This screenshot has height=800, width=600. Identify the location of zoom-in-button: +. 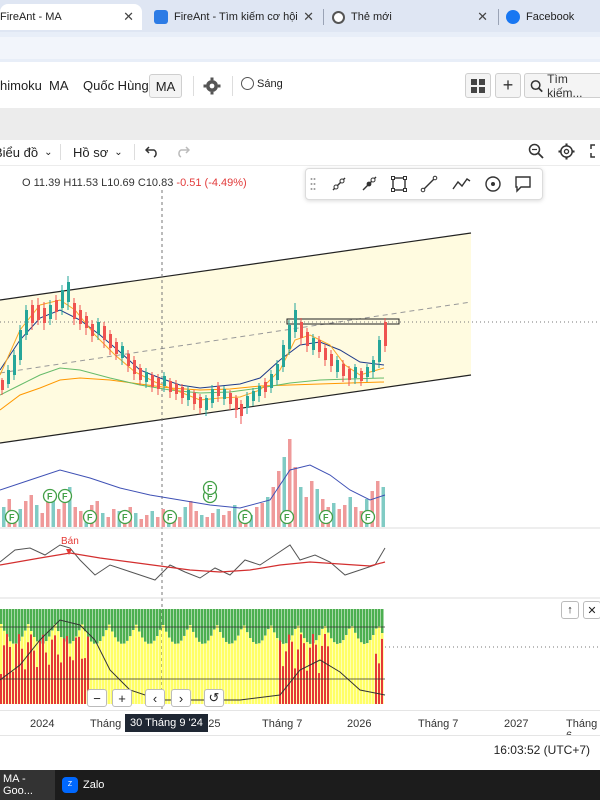
(122, 698).